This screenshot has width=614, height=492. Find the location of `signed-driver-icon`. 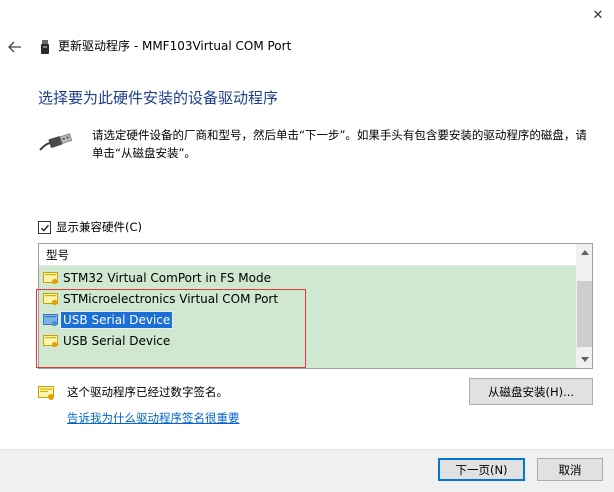

signed-driver-icon is located at coordinates (47, 393).